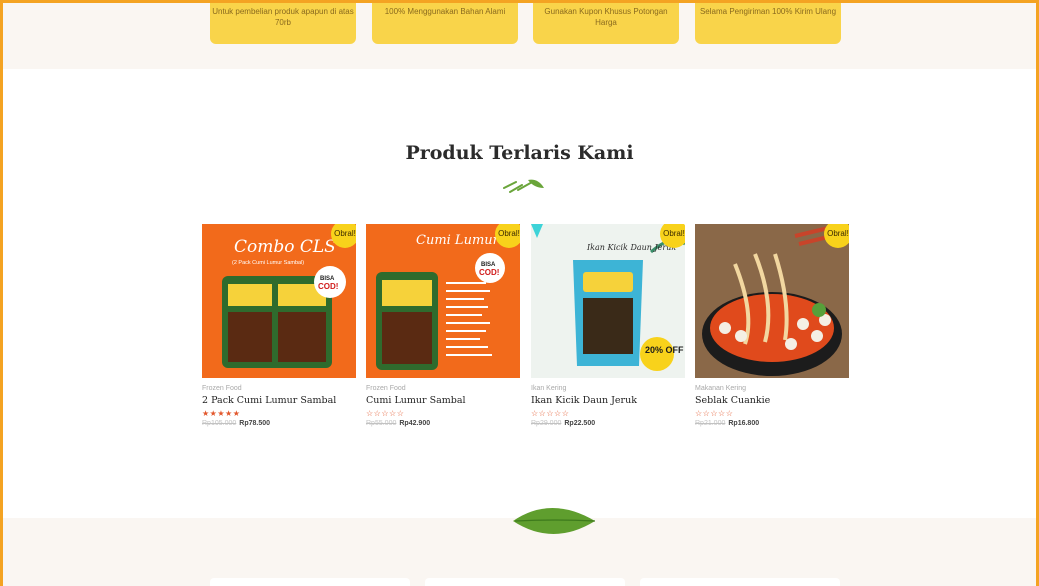 This screenshot has width=1039, height=586. What do you see at coordinates (631, 247) in the screenshot?
I see `image-headline: Ikan Kicik Daun Jeruk` at bounding box center [631, 247].